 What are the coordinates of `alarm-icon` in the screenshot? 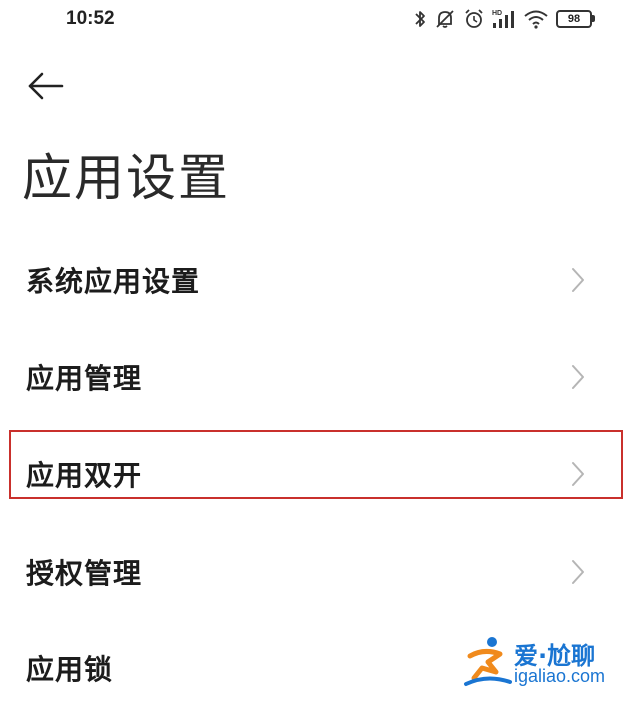 It's located at (474, 19).